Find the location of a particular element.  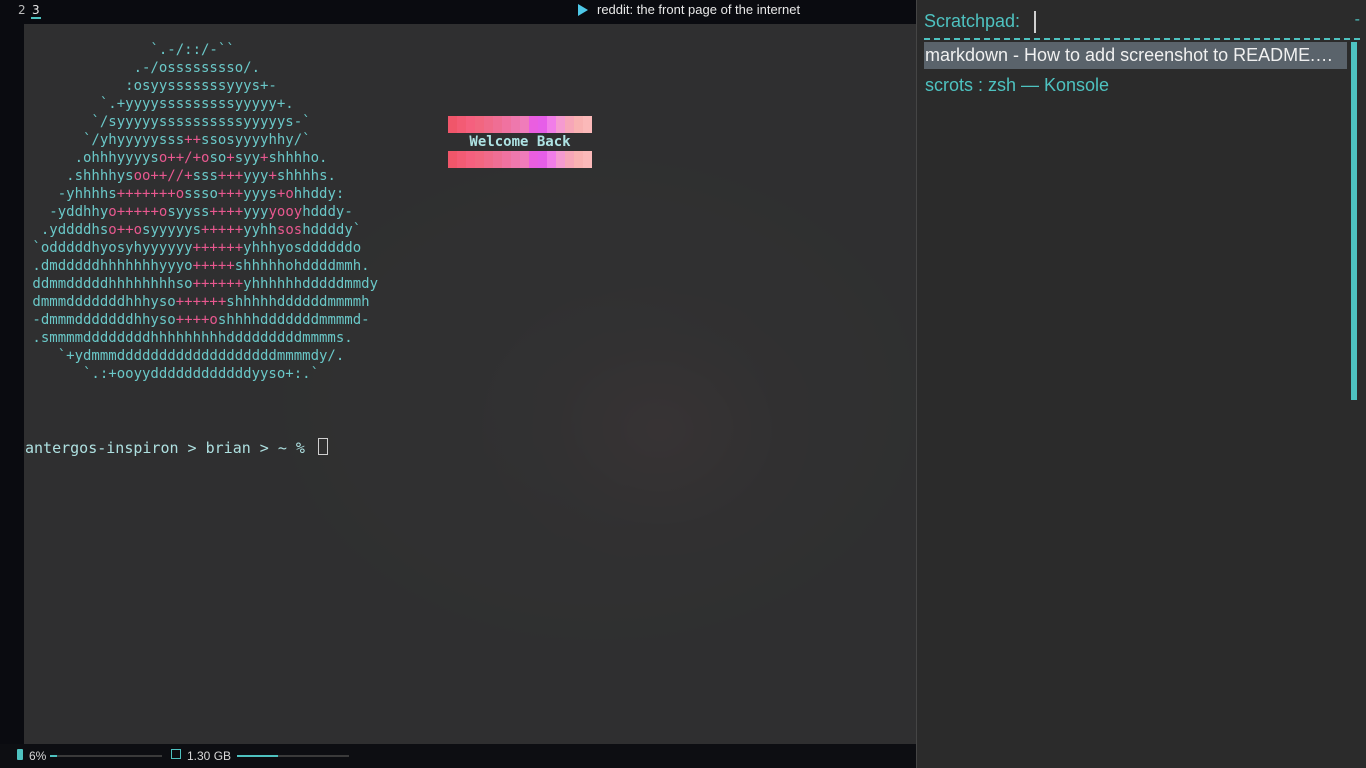

ascii-highlight-segment: o+++++o is located at coordinates (138, 212).